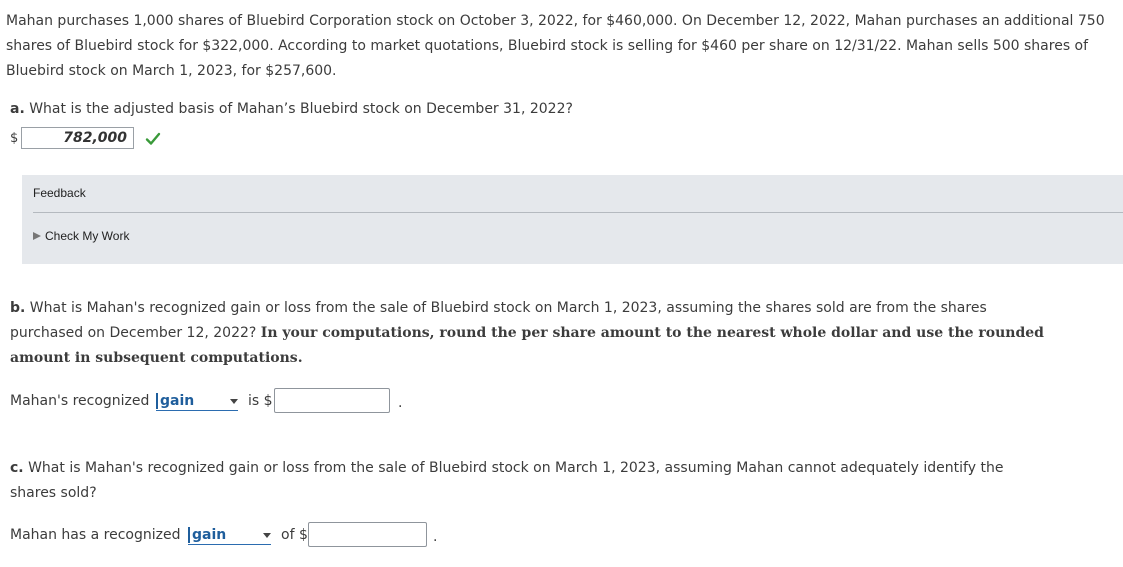  Describe the element at coordinates (18, 308) in the screenshot. I see `part-b-label: b.` at that location.